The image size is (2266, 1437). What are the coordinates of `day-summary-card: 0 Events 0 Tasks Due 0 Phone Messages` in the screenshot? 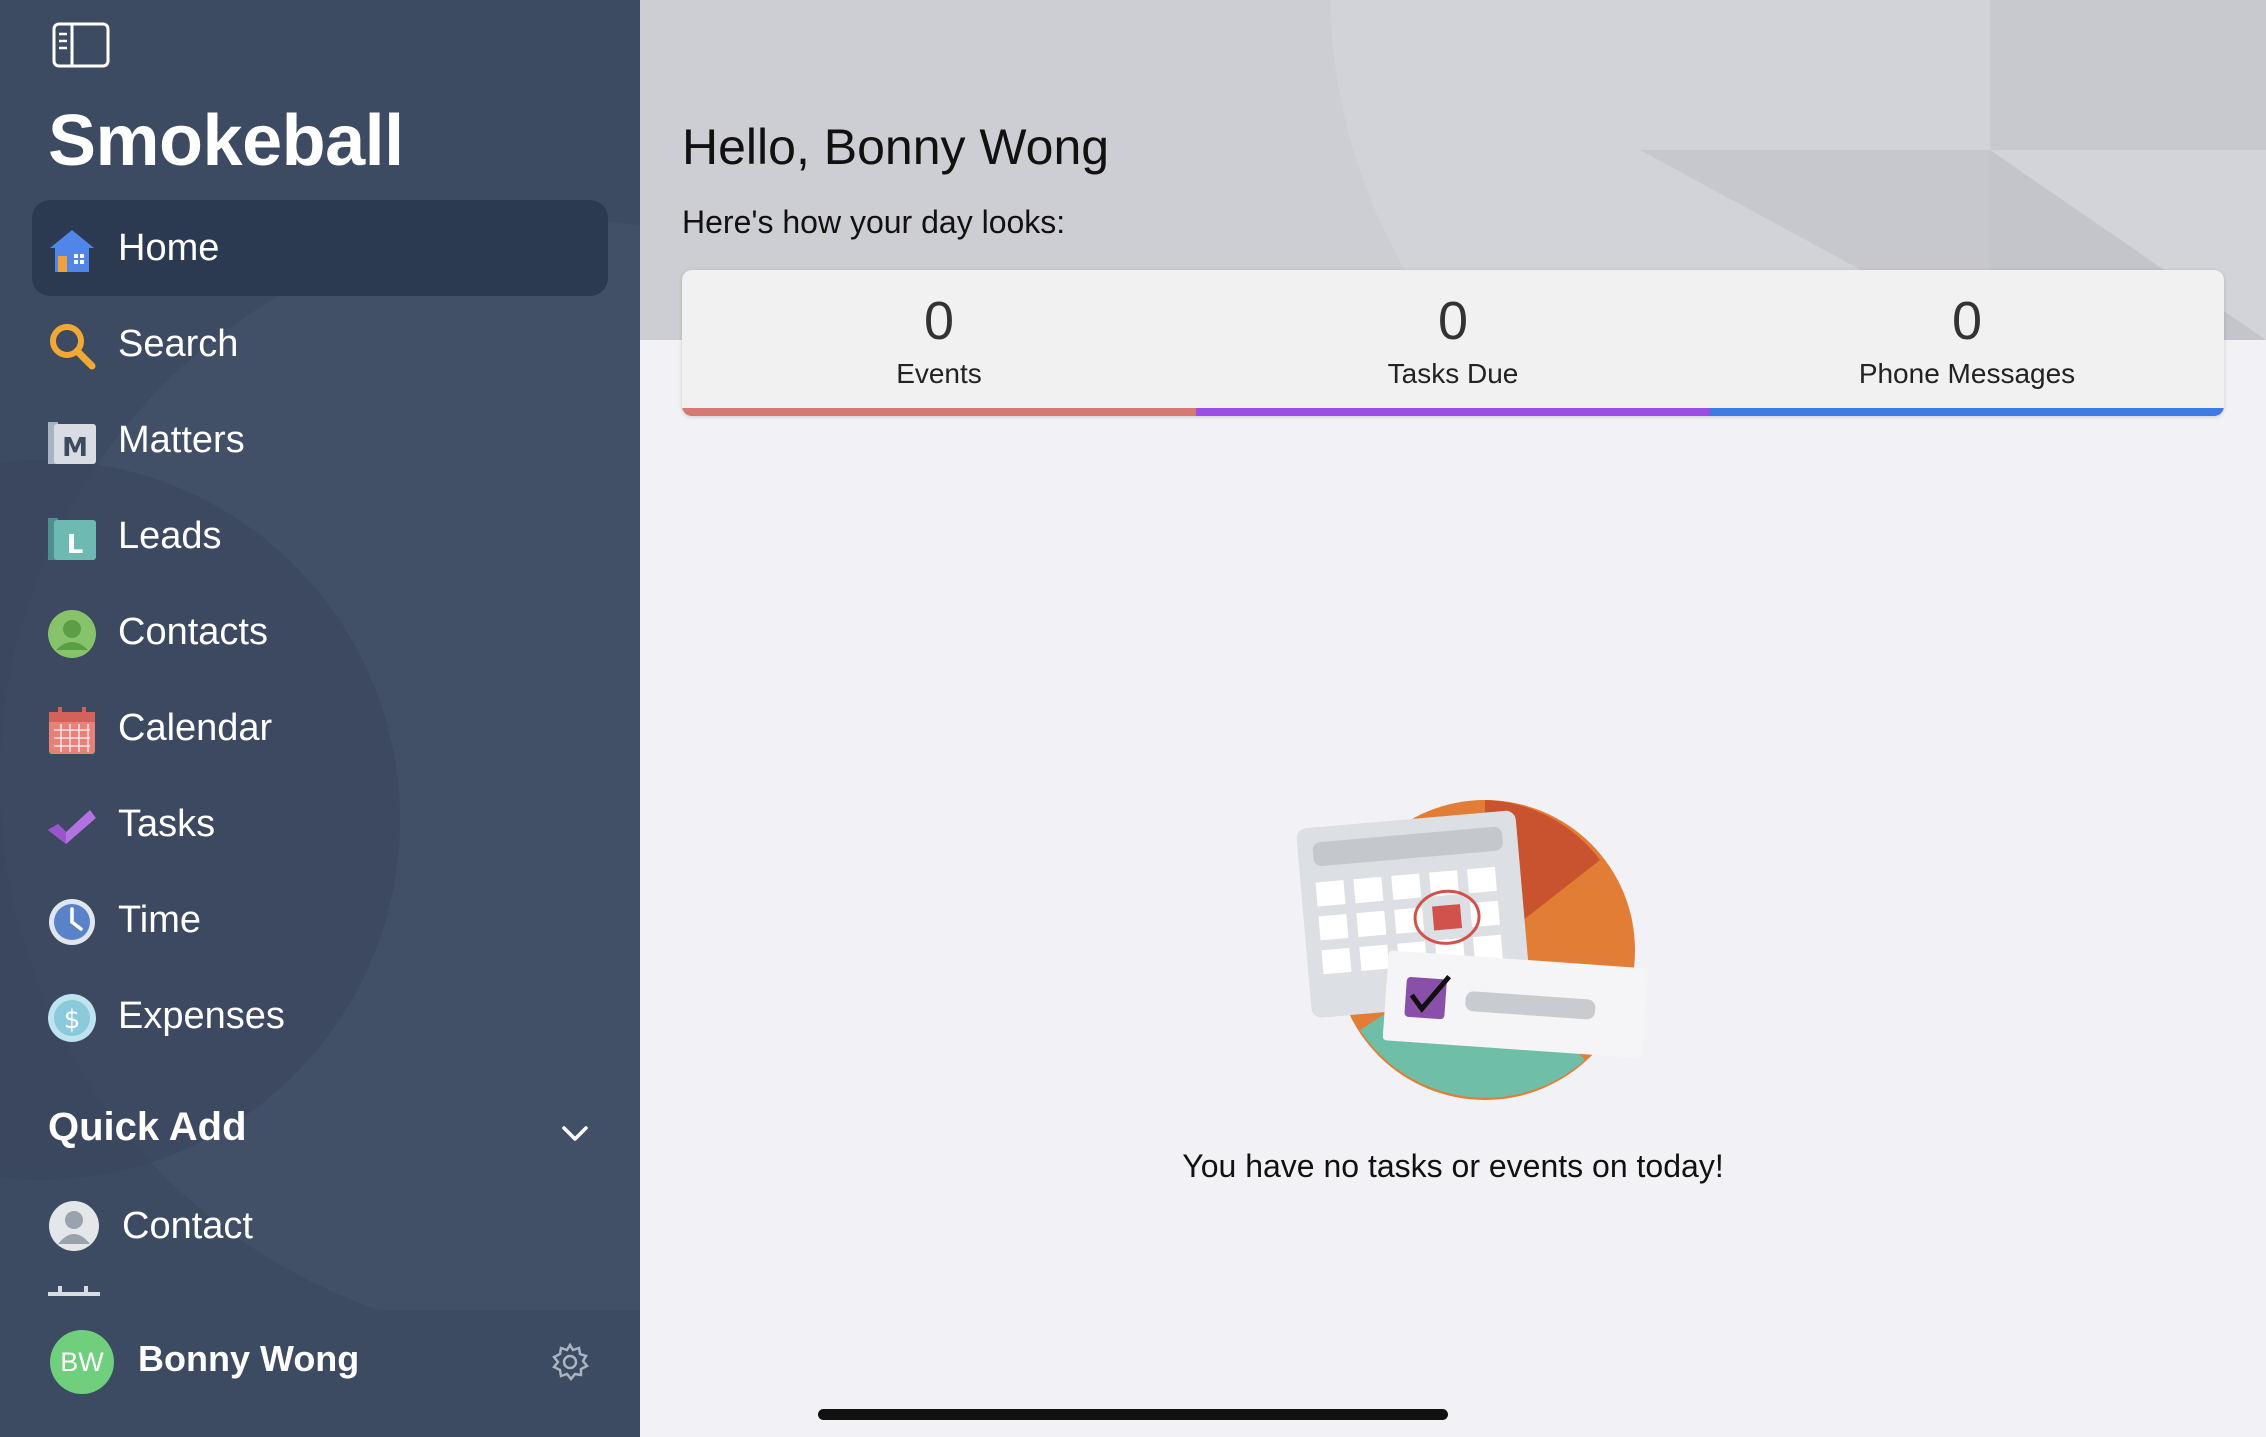 It's located at (1453, 343).